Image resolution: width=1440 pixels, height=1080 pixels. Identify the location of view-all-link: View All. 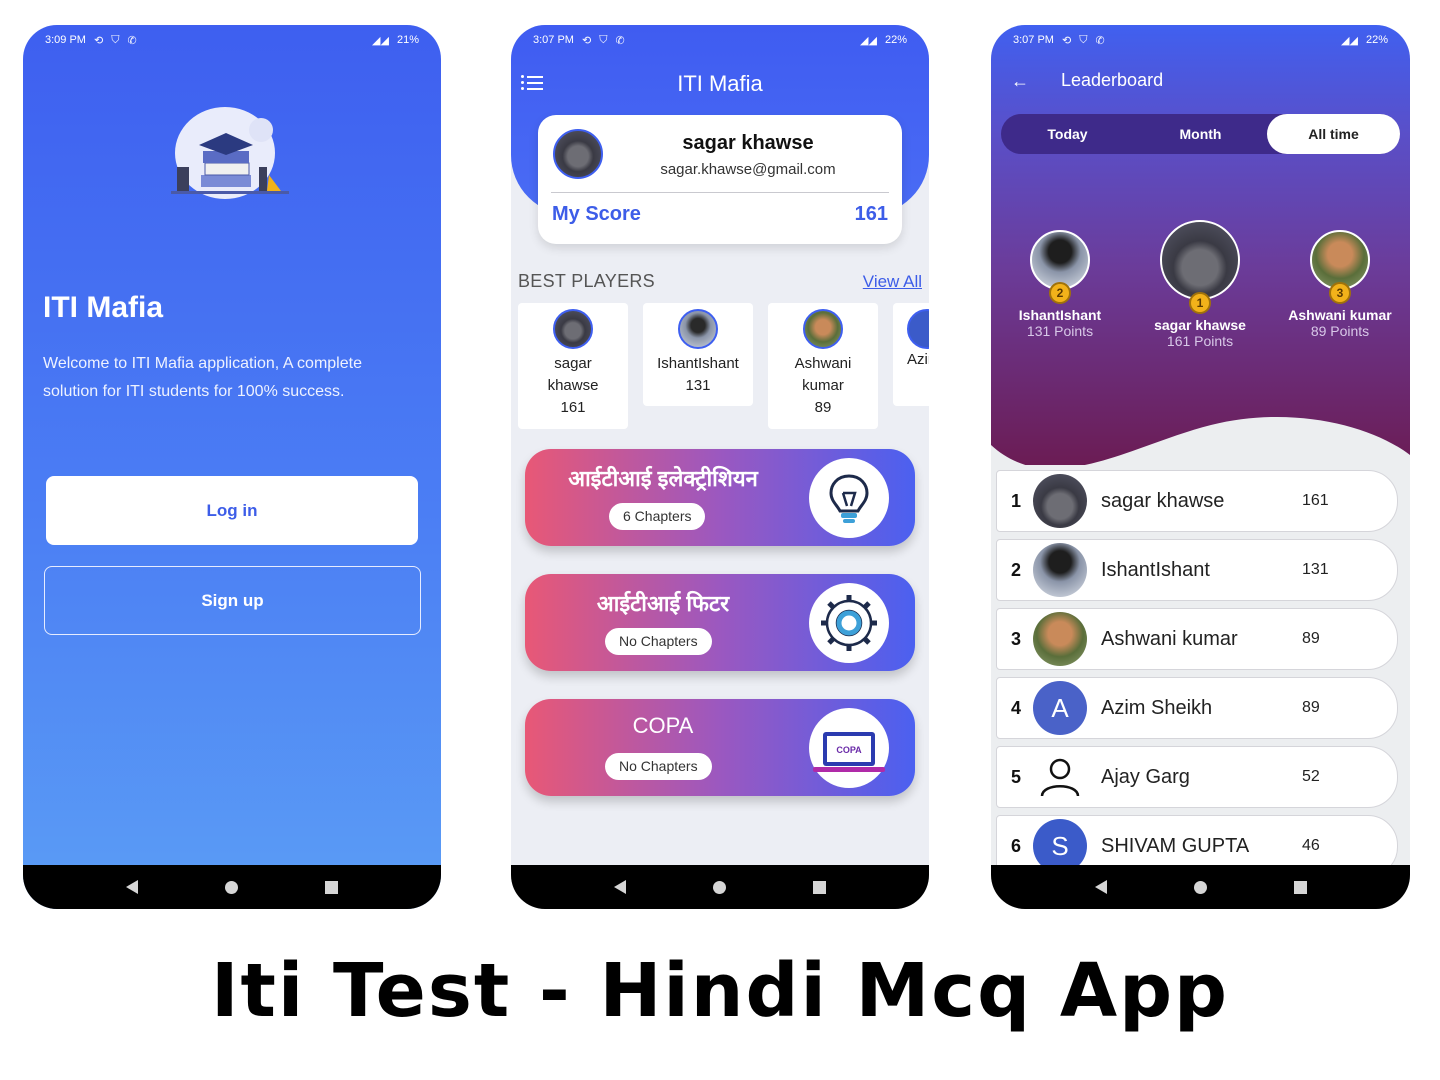
(892, 282).